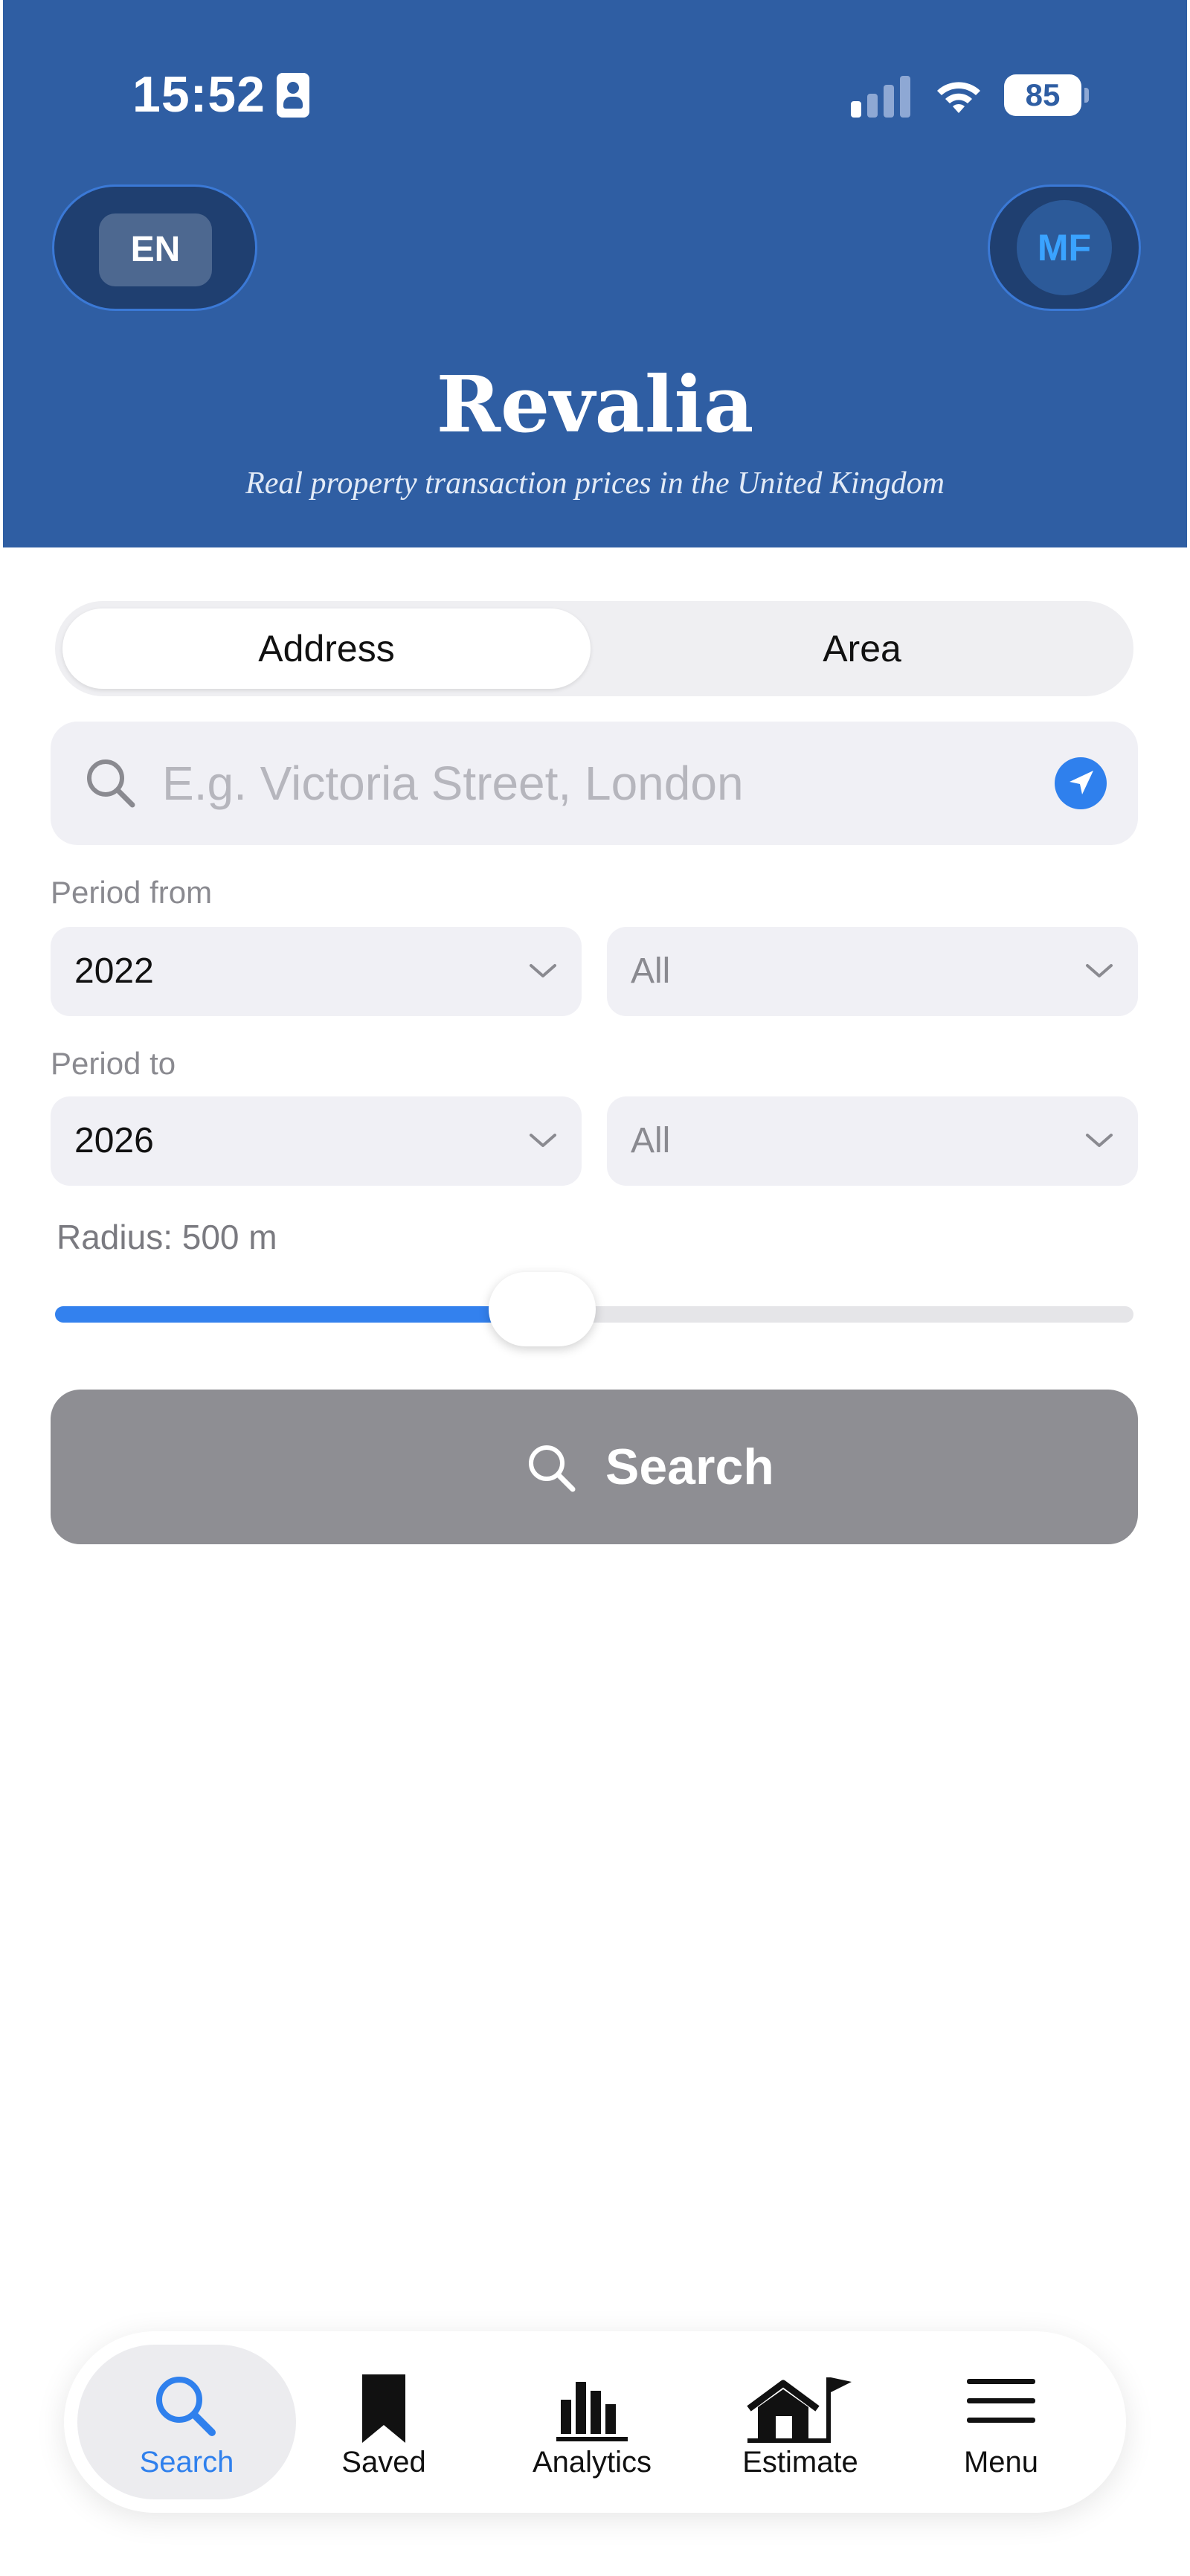 This screenshot has height=2576, width=1190. I want to click on search-mode-switch: Address Area, so click(594, 648).